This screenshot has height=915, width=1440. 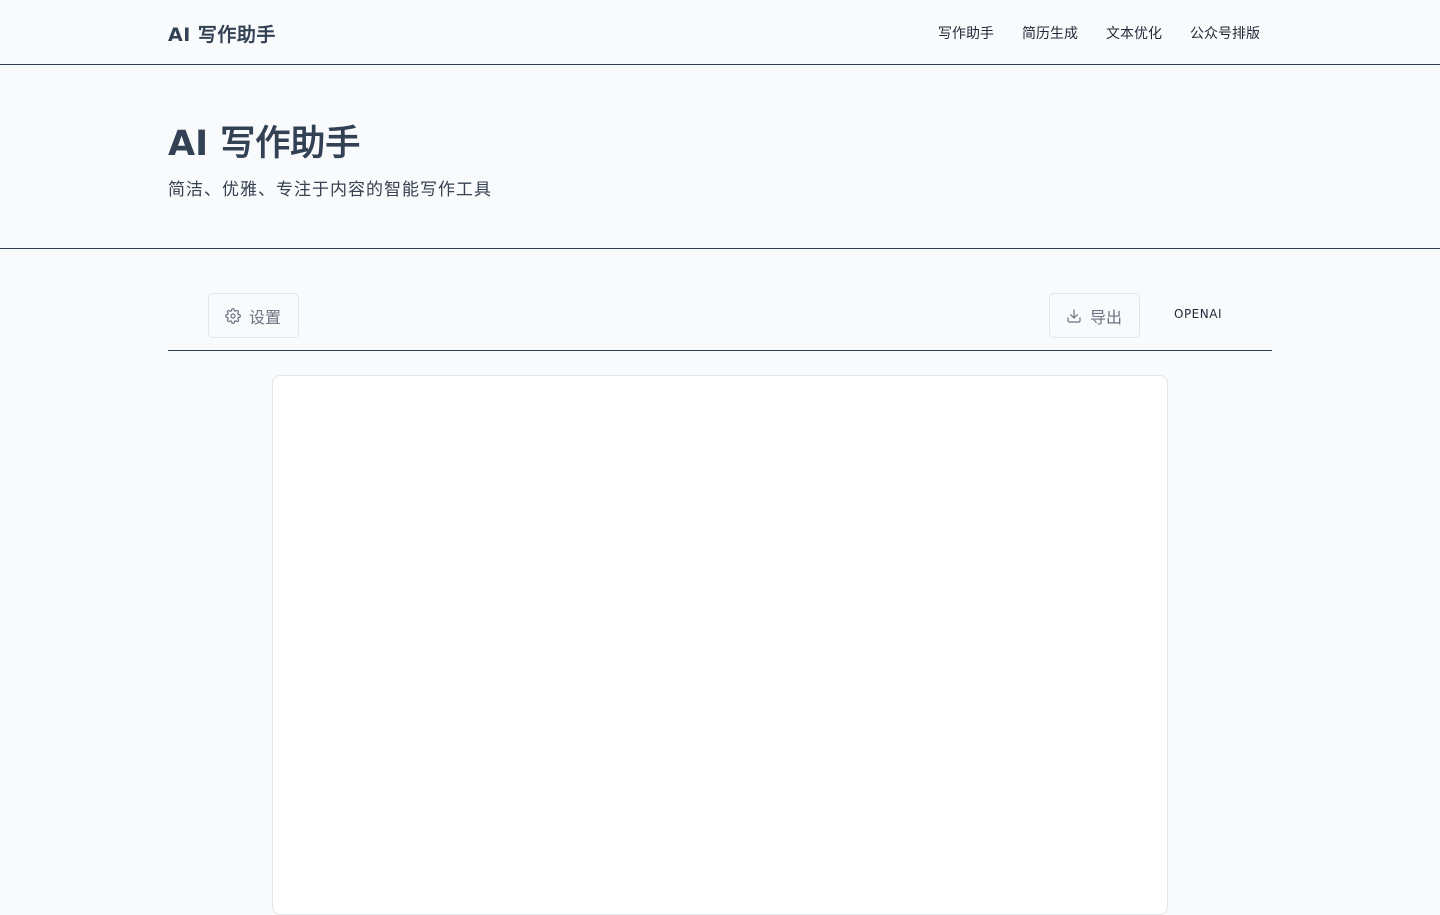 What do you see at coordinates (720, 300) in the screenshot?
I see `editor-toolbar: 设置 导出 OPENAI` at bounding box center [720, 300].